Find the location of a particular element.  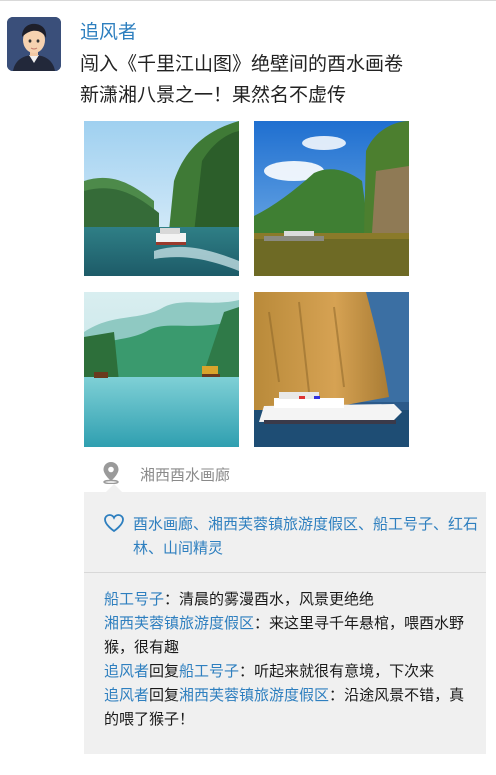

likes-names: 酉水画廊、湘西芙蓉镇旅游度假区、船工号子、红石林、山间精灵 is located at coordinates (308, 536).